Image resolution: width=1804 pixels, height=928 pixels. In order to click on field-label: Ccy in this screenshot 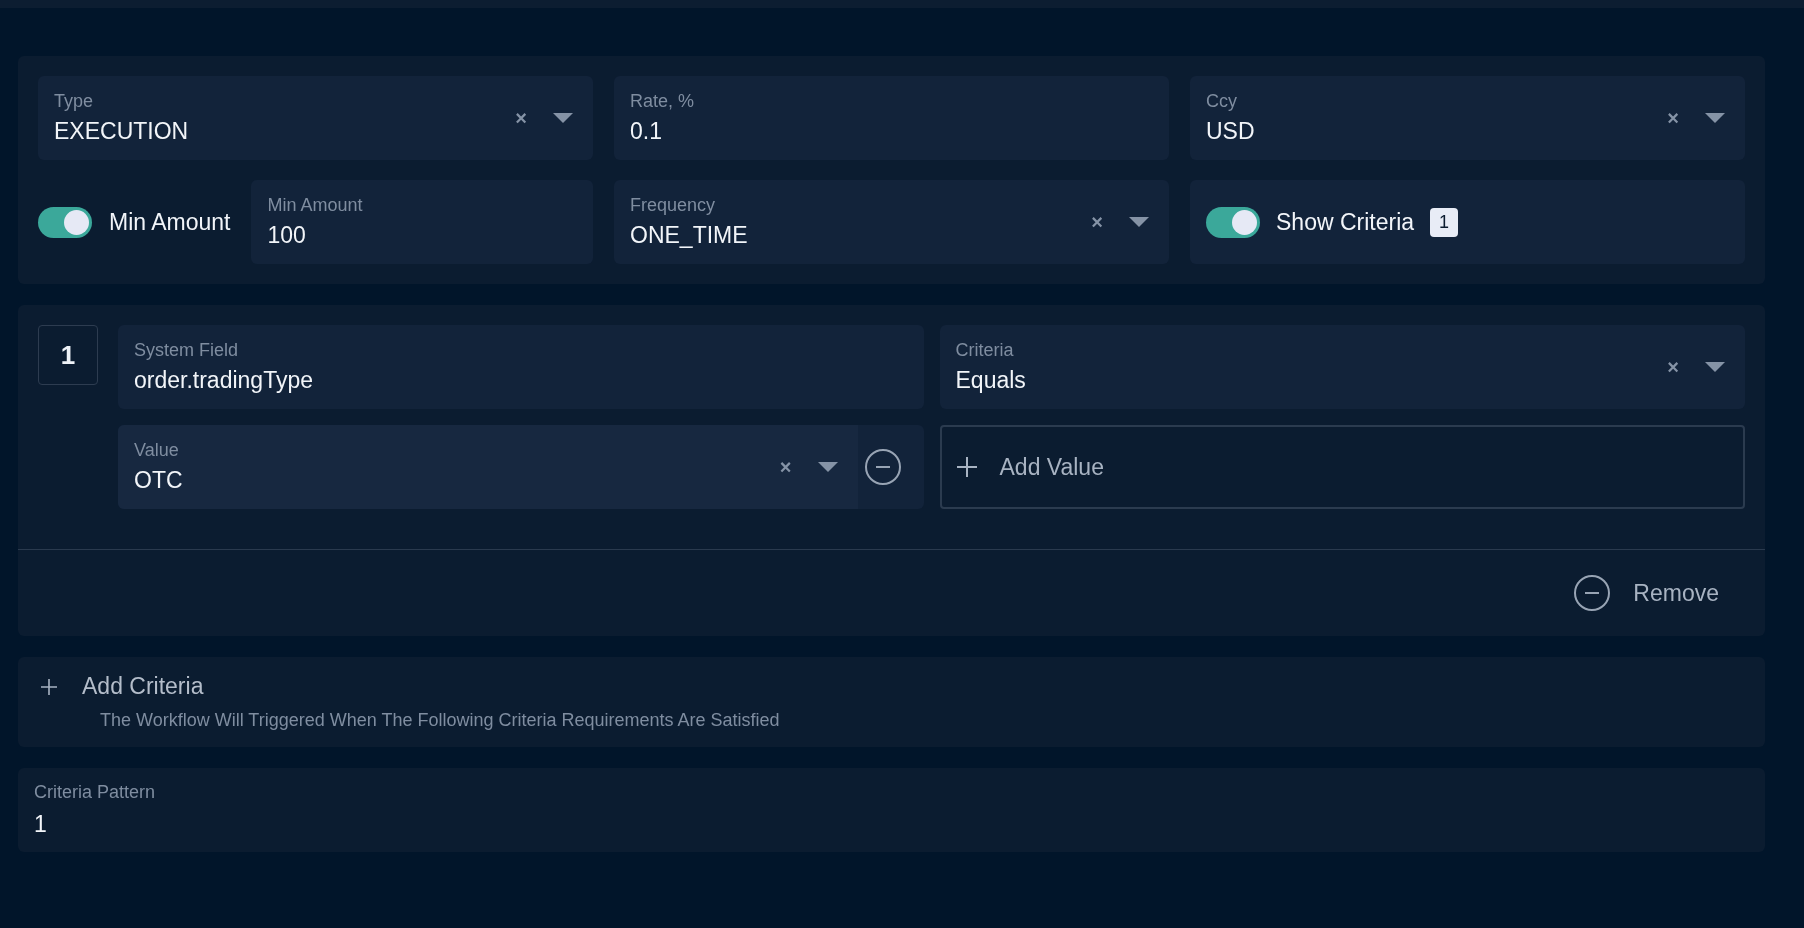, I will do `click(1222, 101)`.